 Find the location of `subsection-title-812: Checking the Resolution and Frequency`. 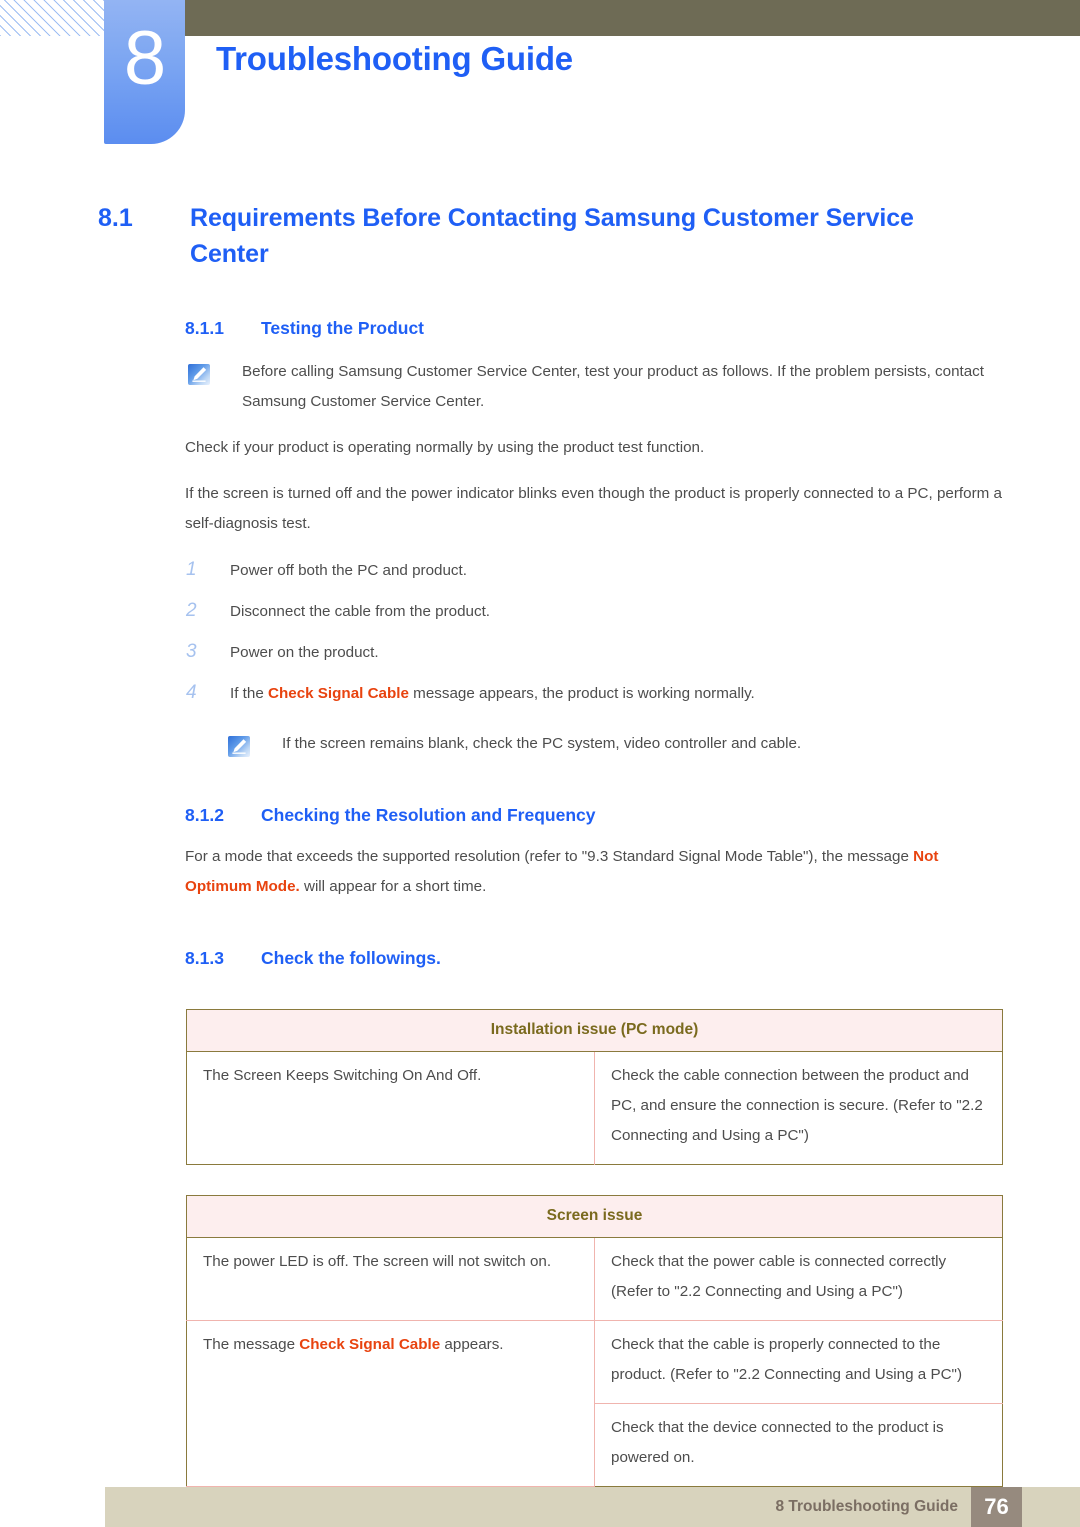

subsection-title-812: Checking the Resolution and Frequency is located at coordinates (428, 815).